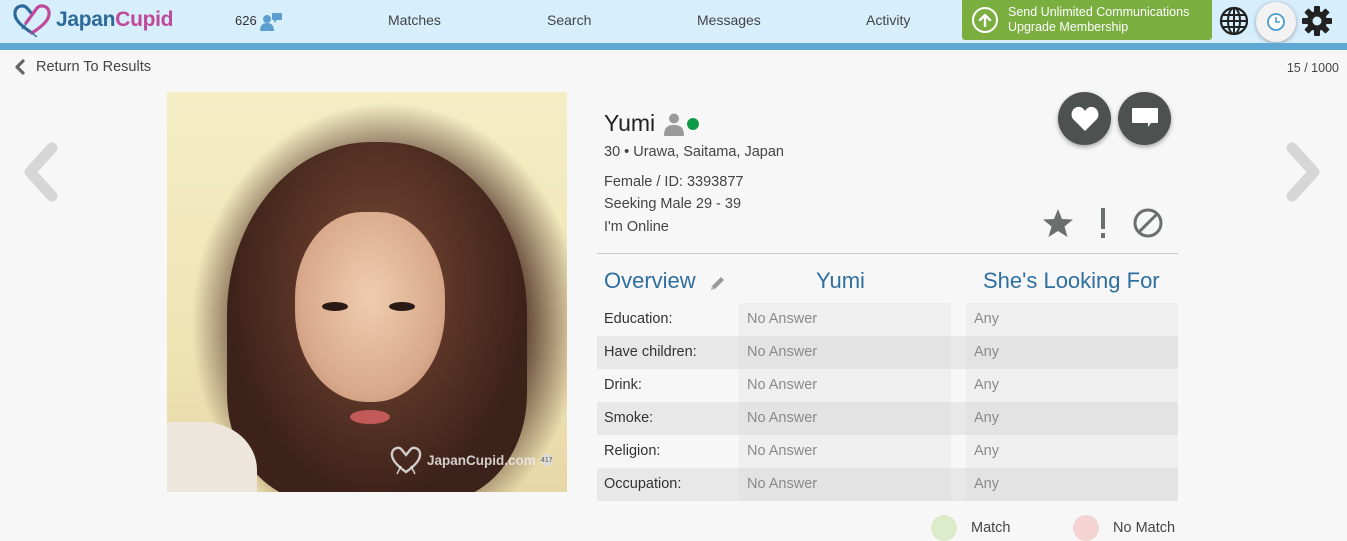  Describe the element at coordinates (636, 227) in the screenshot. I see `online-status-text: I'm Online` at that location.